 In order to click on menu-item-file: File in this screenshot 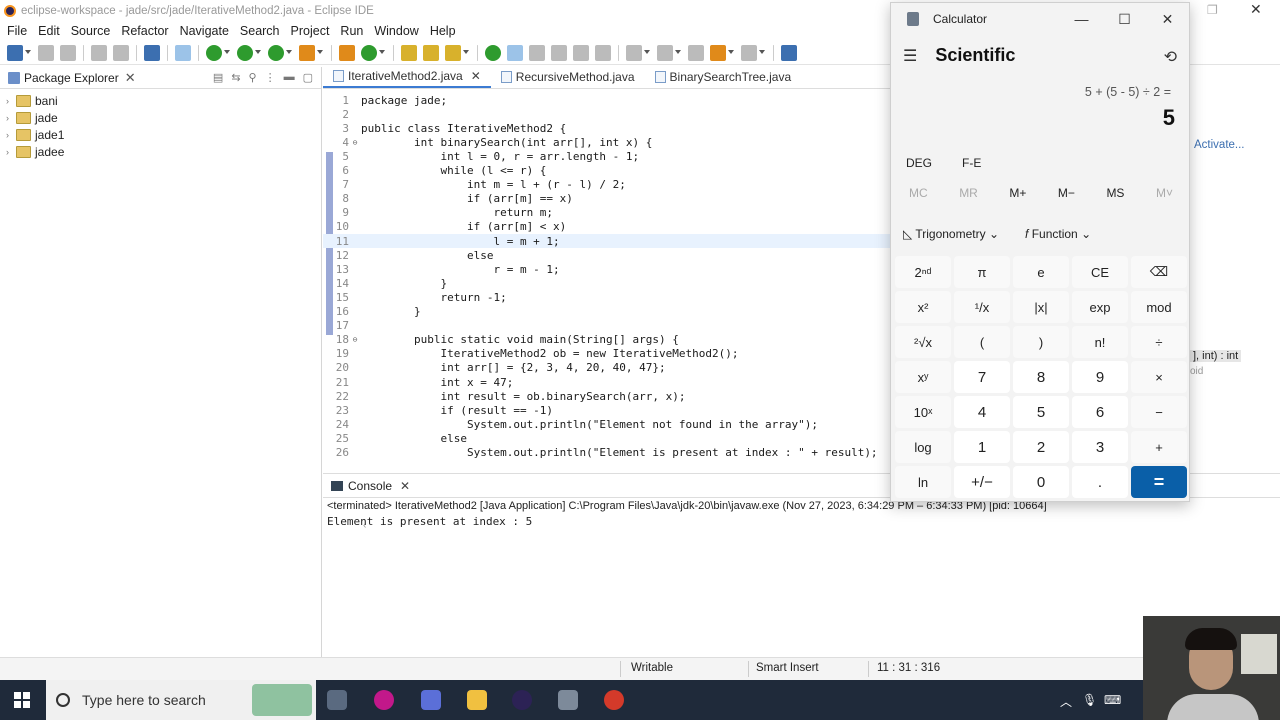, I will do `click(17, 31)`.